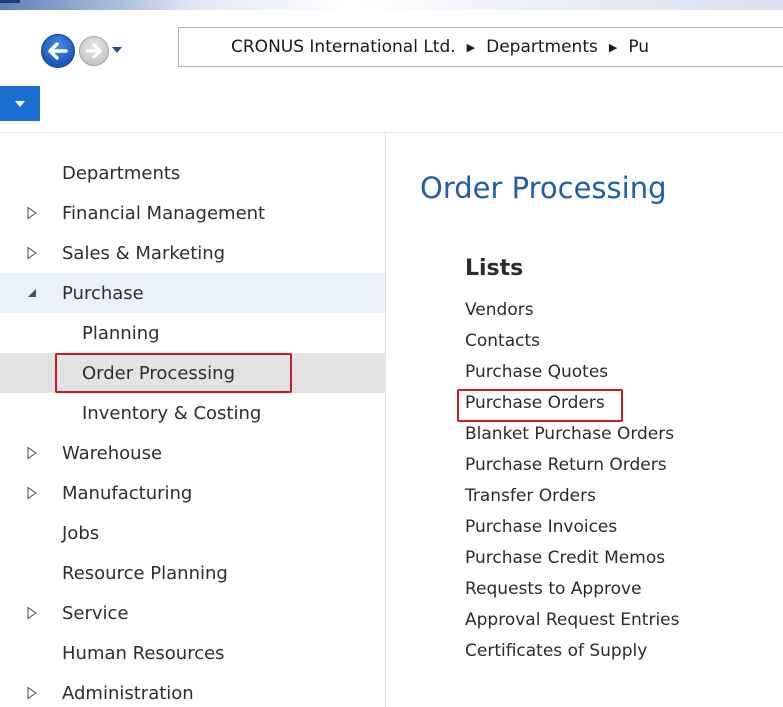 The image size is (783, 707). I want to click on nav-item-resource-planning: Resource Planning, so click(192, 573).